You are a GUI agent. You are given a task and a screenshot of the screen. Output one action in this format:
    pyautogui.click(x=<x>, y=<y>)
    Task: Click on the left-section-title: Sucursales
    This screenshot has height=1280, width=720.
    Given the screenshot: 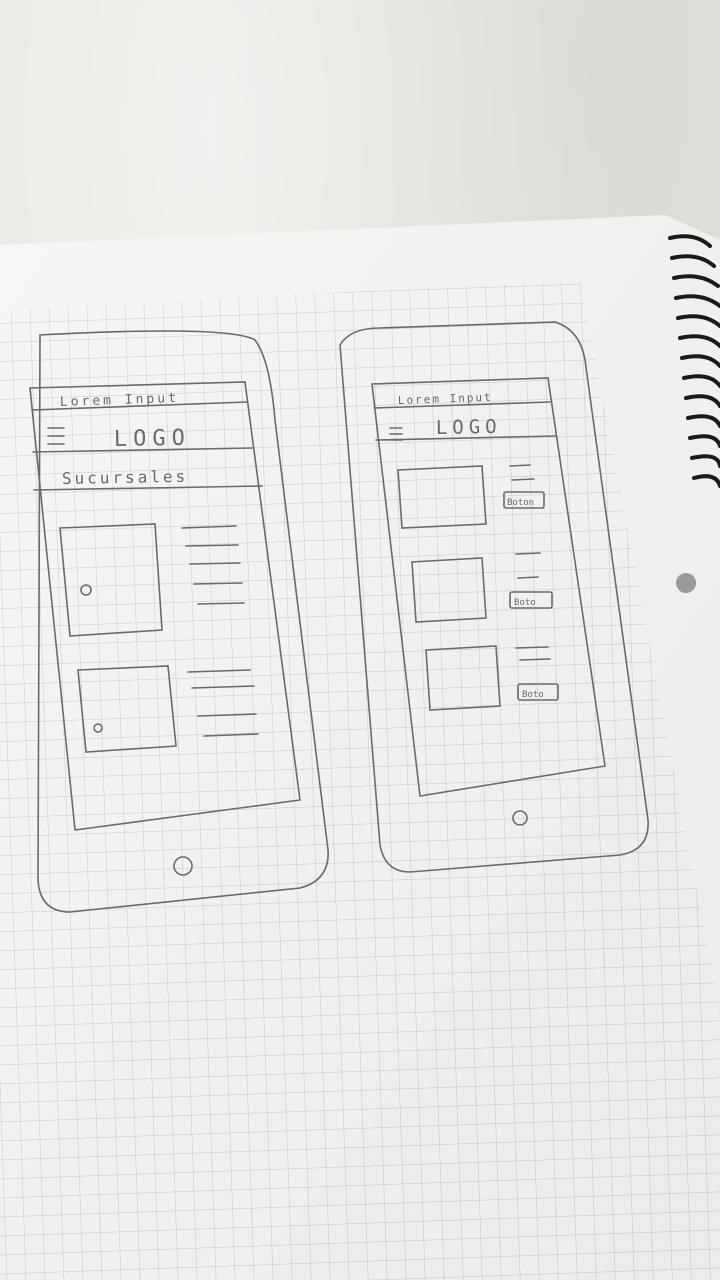 What is the action you would take?
    pyautogui.click(x=125, y=477)
    